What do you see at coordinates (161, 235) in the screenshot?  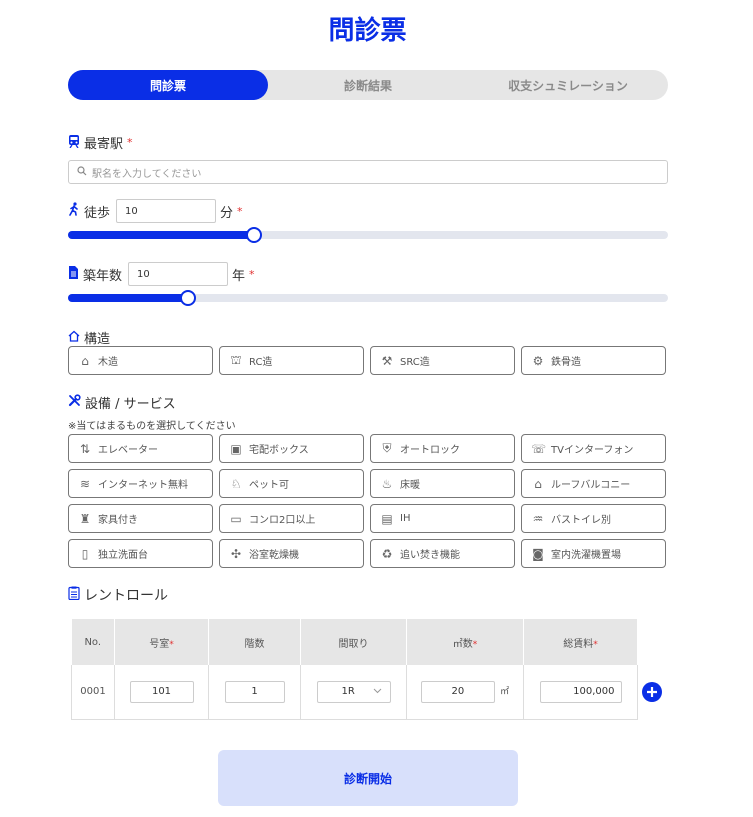 I see `walk-slider-fill` at bounding box center [161, 235].